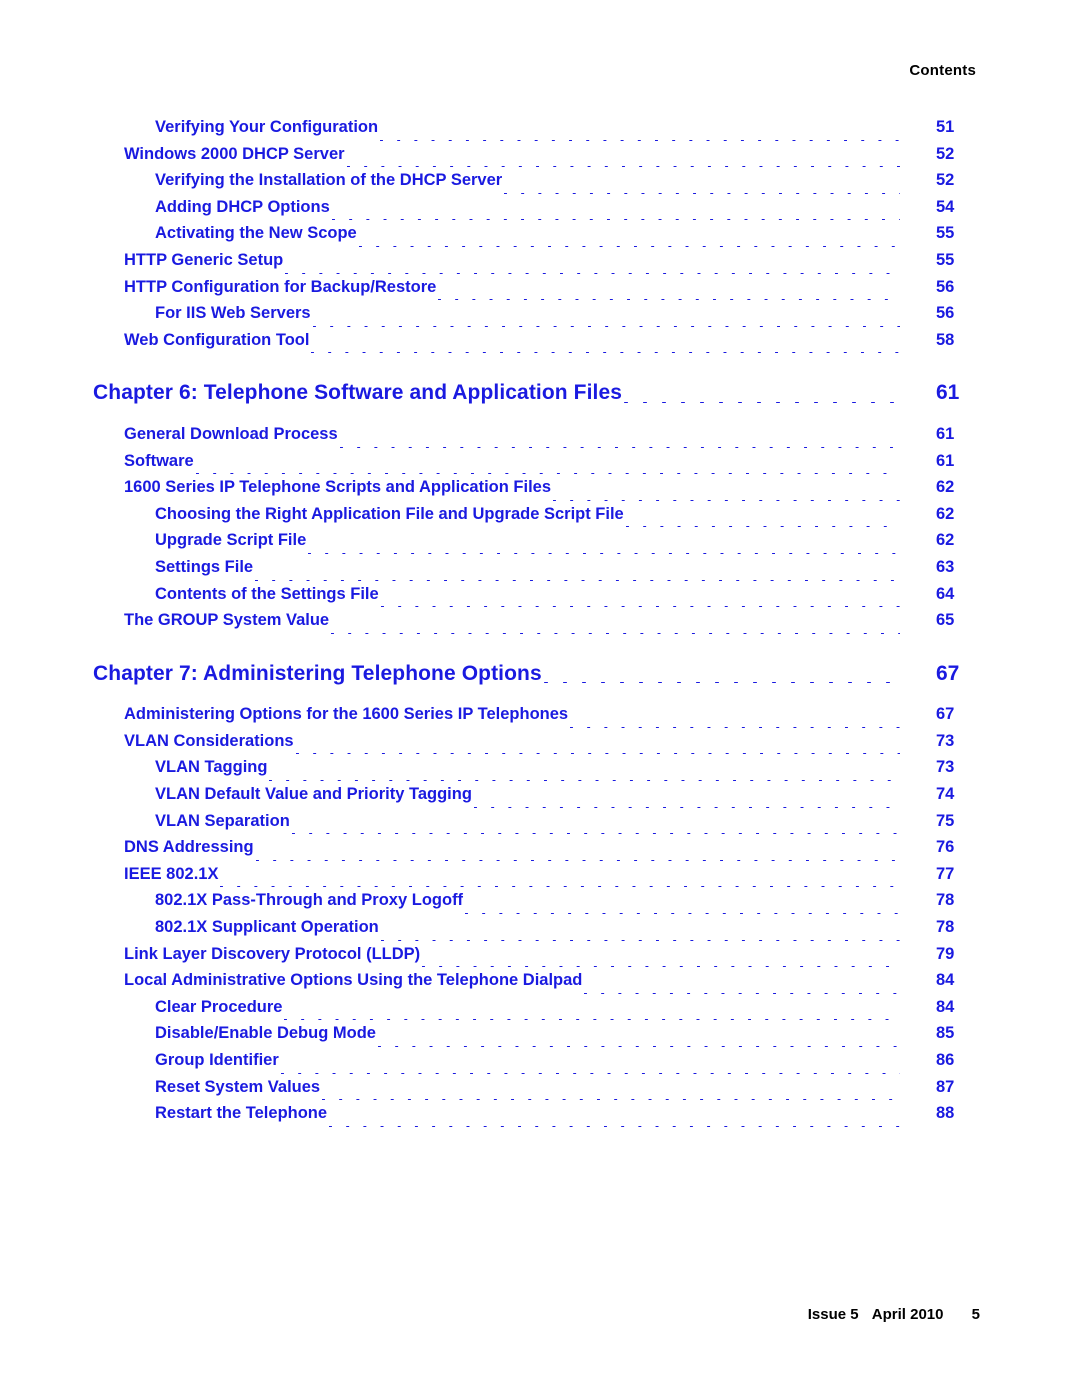 The image size is (1080, 1397). What do you see at coordinates (540, 598) in the screenshot?
I see `toc-entry-row: Contents of the Settings File 64` at bounding box center [540, 598].